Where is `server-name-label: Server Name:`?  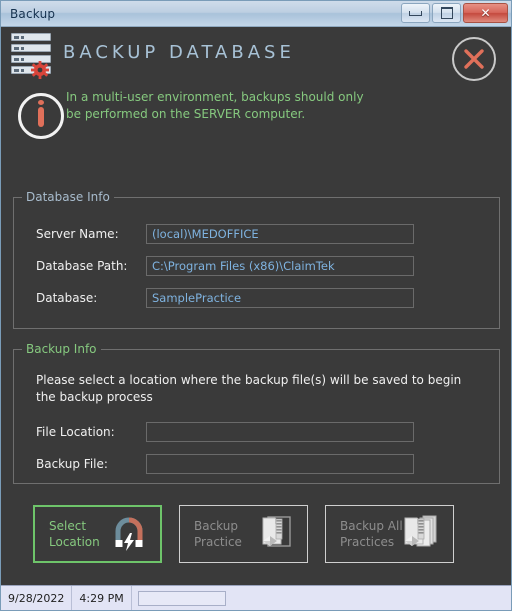
server-name-label: Server Name: is located at coordinates (77, 234).